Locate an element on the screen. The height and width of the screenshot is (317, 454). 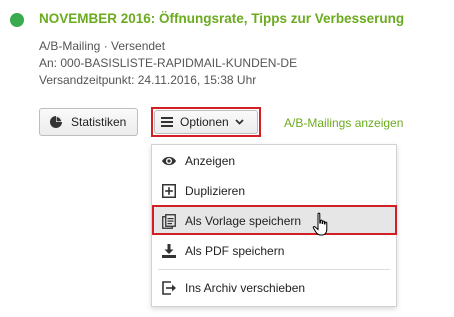
menu-item-label: Anzeigen is located at coordinates (210, 161).